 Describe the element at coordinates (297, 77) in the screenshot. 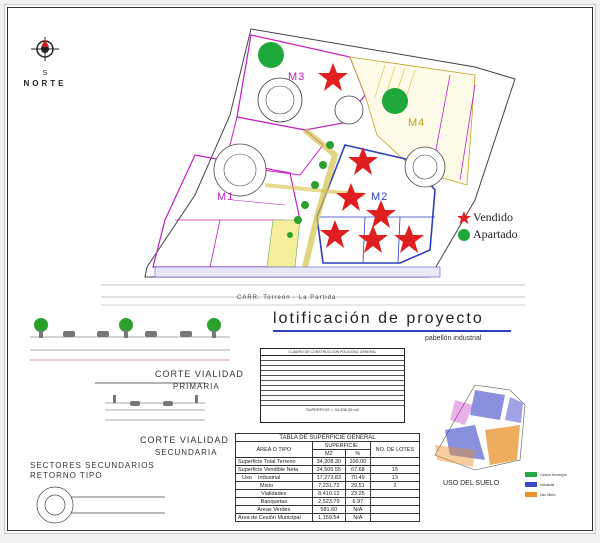

I see `block-m3-label: M3` at that location.